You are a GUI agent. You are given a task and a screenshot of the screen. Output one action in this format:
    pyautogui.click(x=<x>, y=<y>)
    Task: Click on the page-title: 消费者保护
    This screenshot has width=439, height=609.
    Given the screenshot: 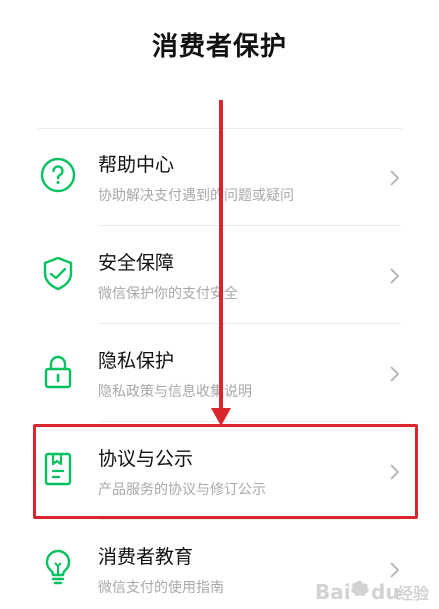 What is the action you would take?
    pyautogui.click(x=219, y=47)
    